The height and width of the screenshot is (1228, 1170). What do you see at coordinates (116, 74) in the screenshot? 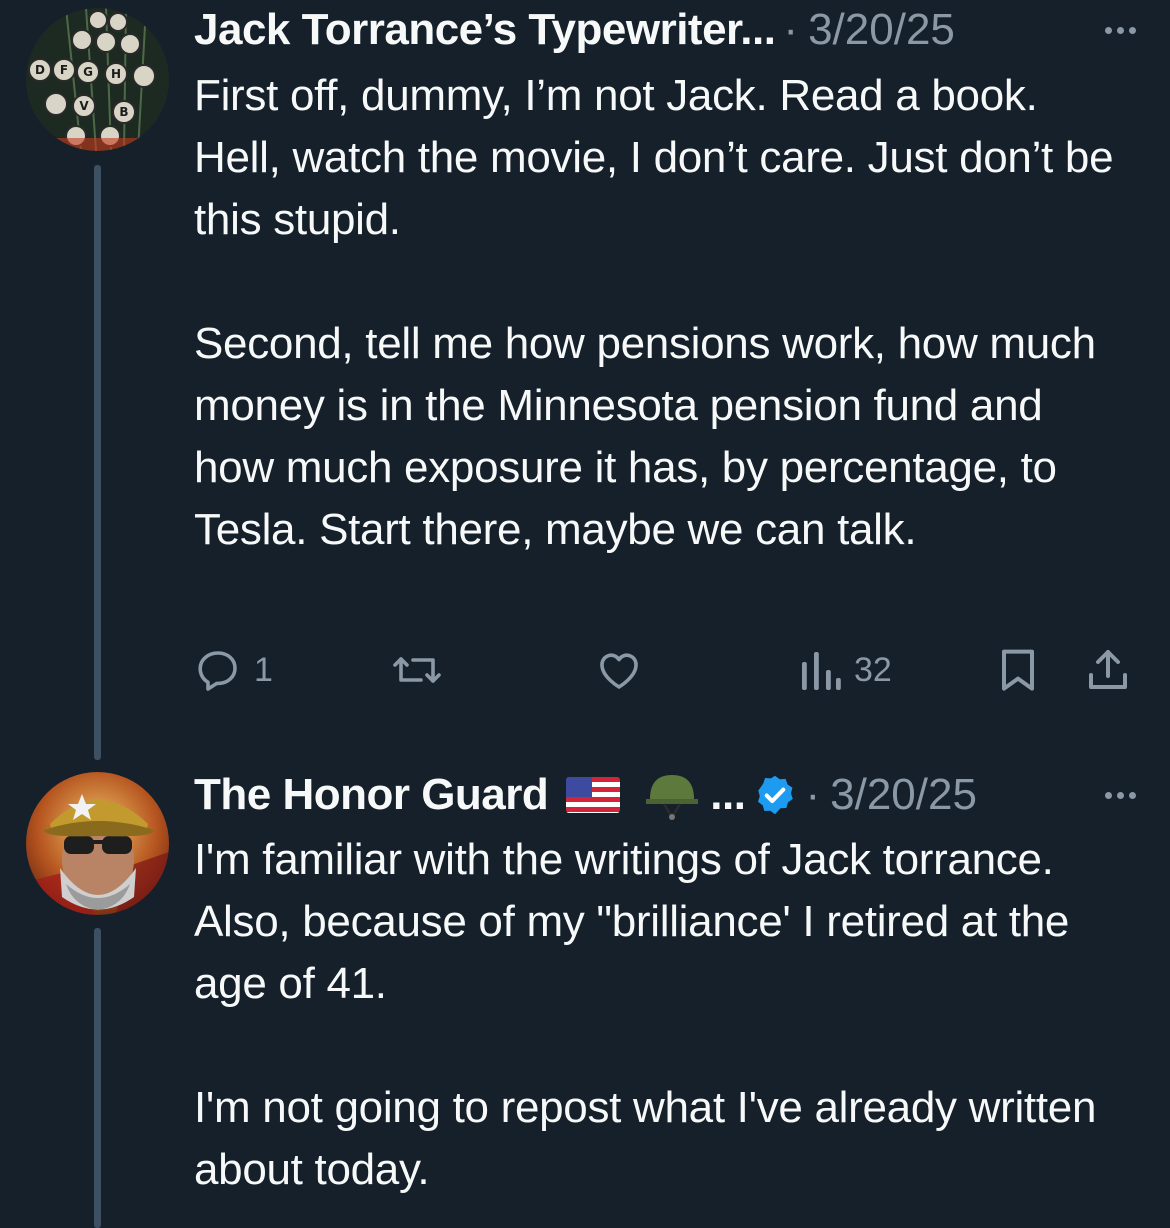
I see `svg-text: H` at bounding box center [116, 74].